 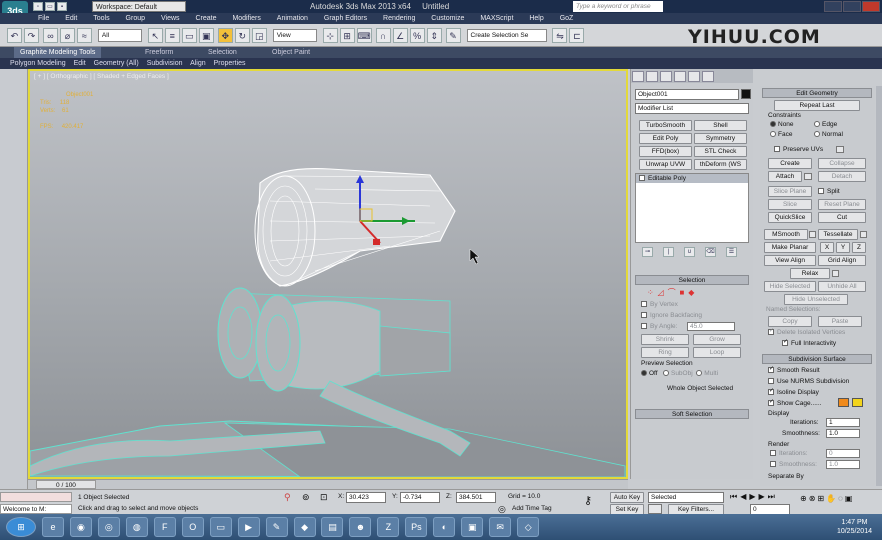 What do you see at coordinates (842, 217) in the screenshot?
I see `cut-button: Cut` at bounding box center [842, 217].